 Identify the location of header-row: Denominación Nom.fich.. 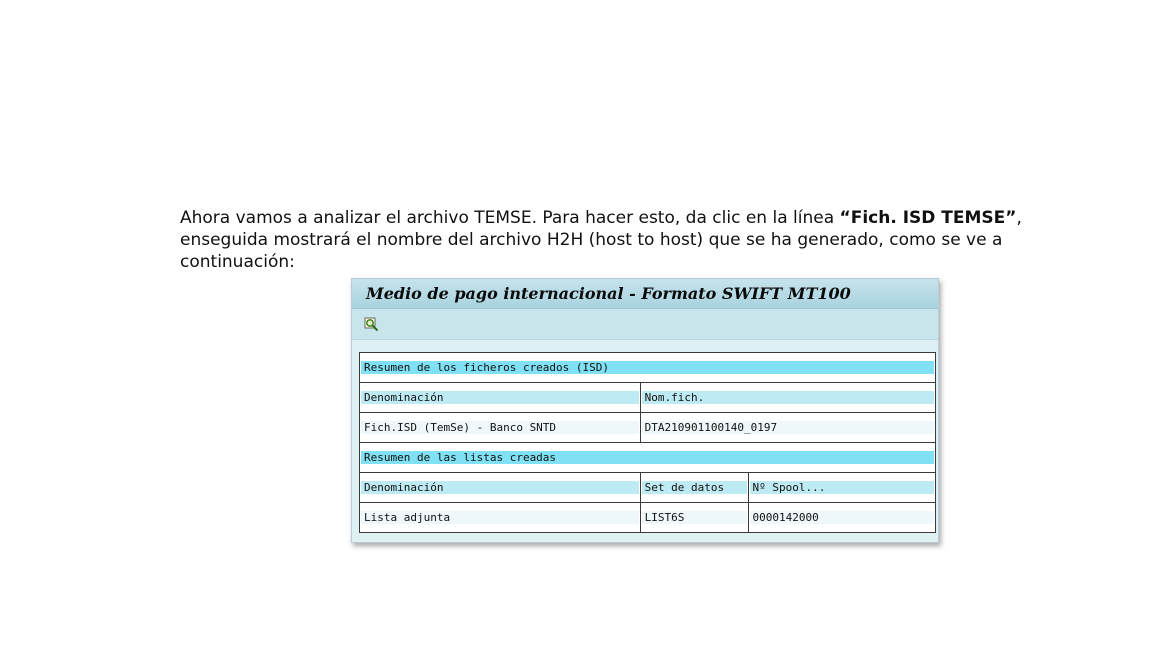
(648, 397).